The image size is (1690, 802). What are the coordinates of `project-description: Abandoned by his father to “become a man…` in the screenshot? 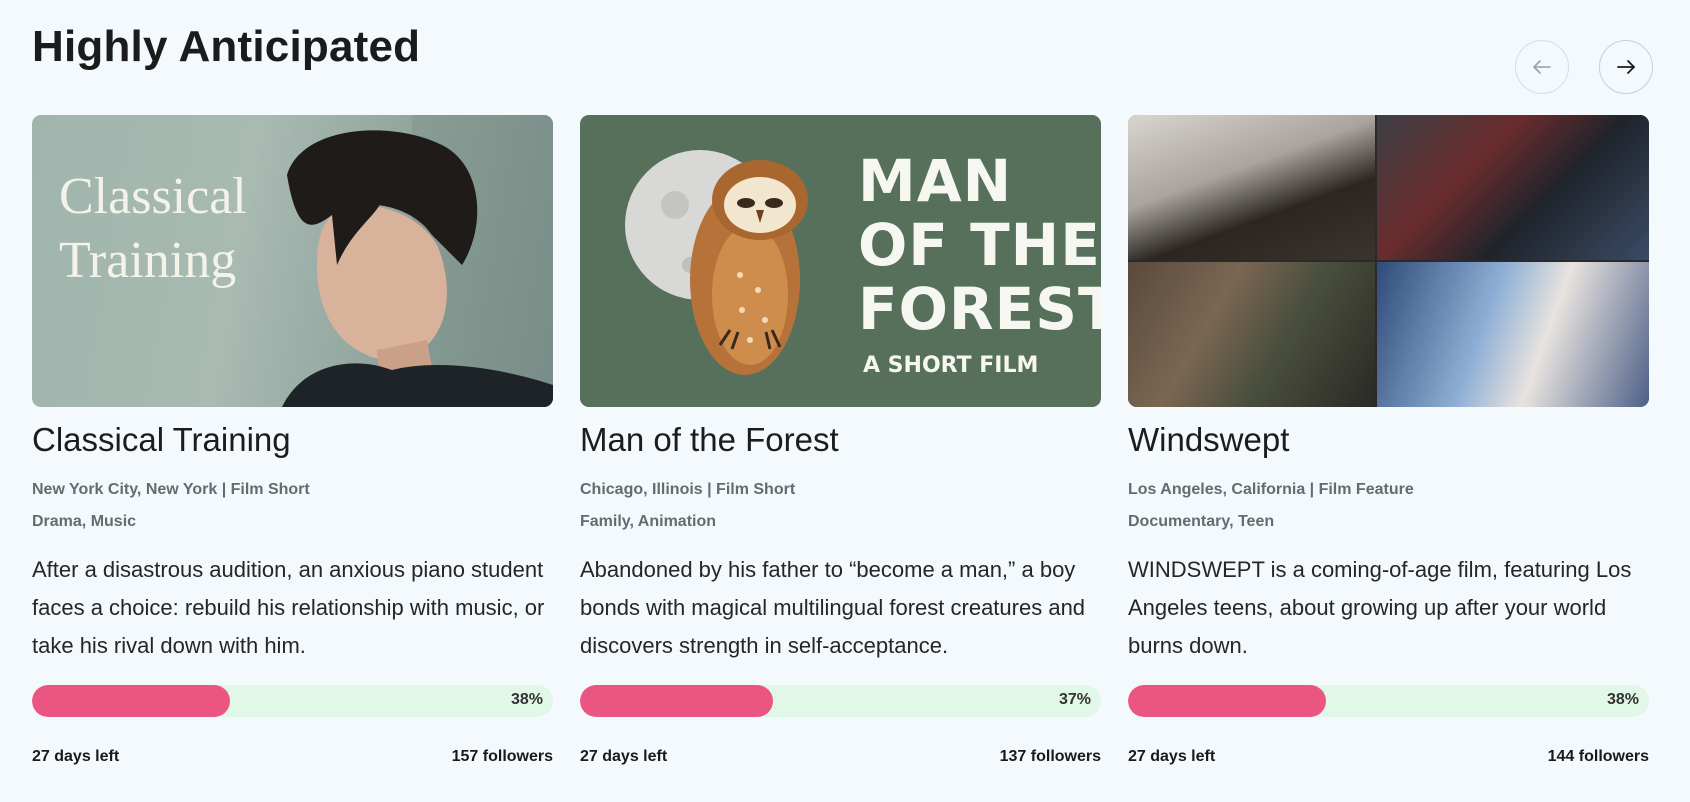 It's located at (833, 607).